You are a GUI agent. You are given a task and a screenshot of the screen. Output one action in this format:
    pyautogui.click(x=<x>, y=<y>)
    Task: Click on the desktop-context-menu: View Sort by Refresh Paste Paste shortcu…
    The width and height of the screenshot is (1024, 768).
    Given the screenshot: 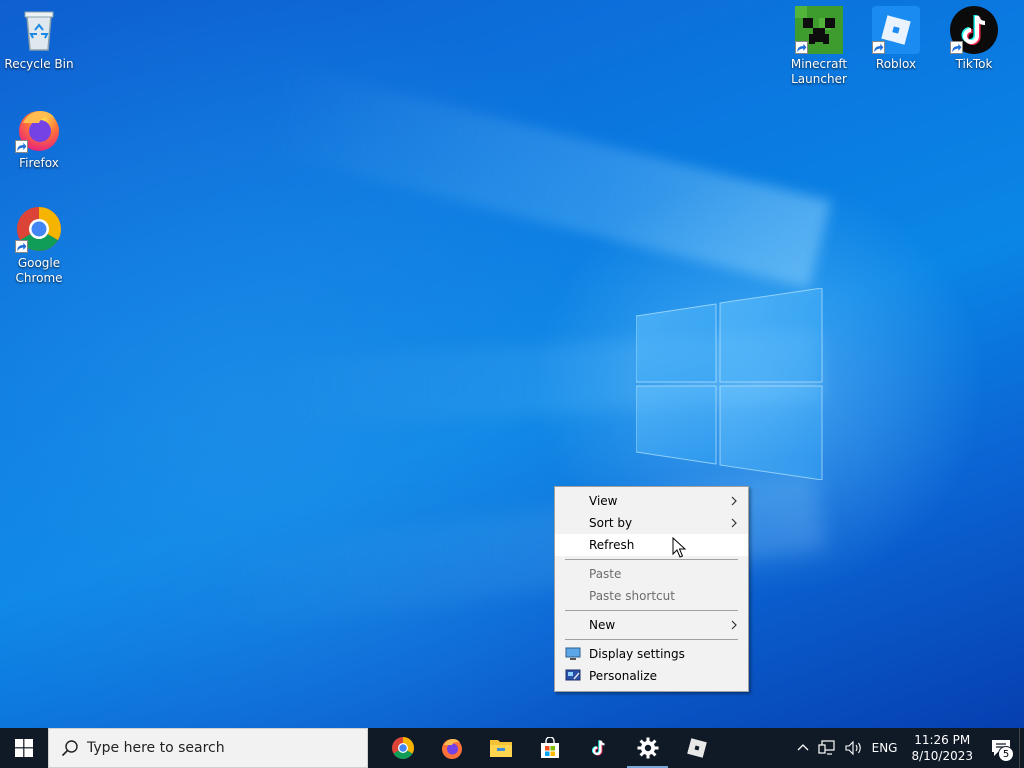 What is the action you would take?
    pyautogui.click(x=651, y=589)
    